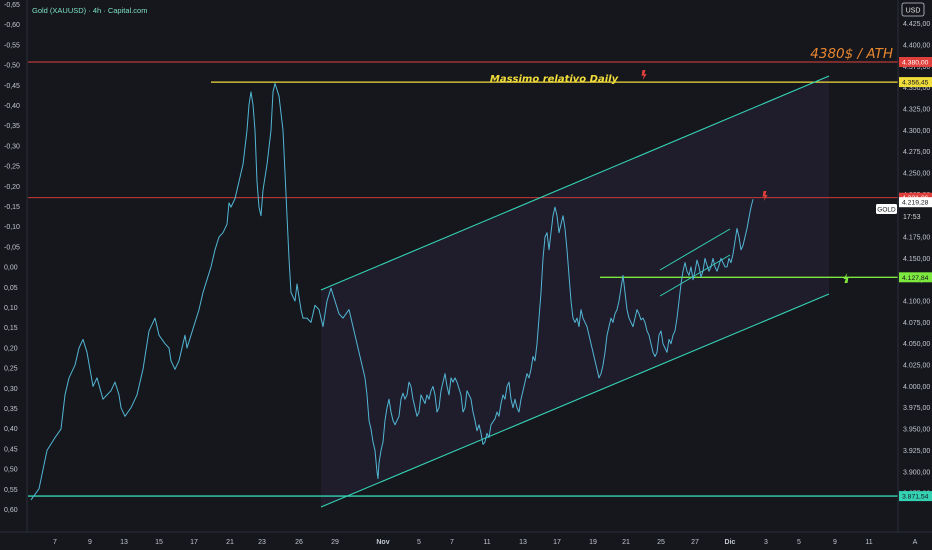 The height and width of the screenshot is (550, 932). I want to click on left-tick-label: -0,20, so click(12, 187).